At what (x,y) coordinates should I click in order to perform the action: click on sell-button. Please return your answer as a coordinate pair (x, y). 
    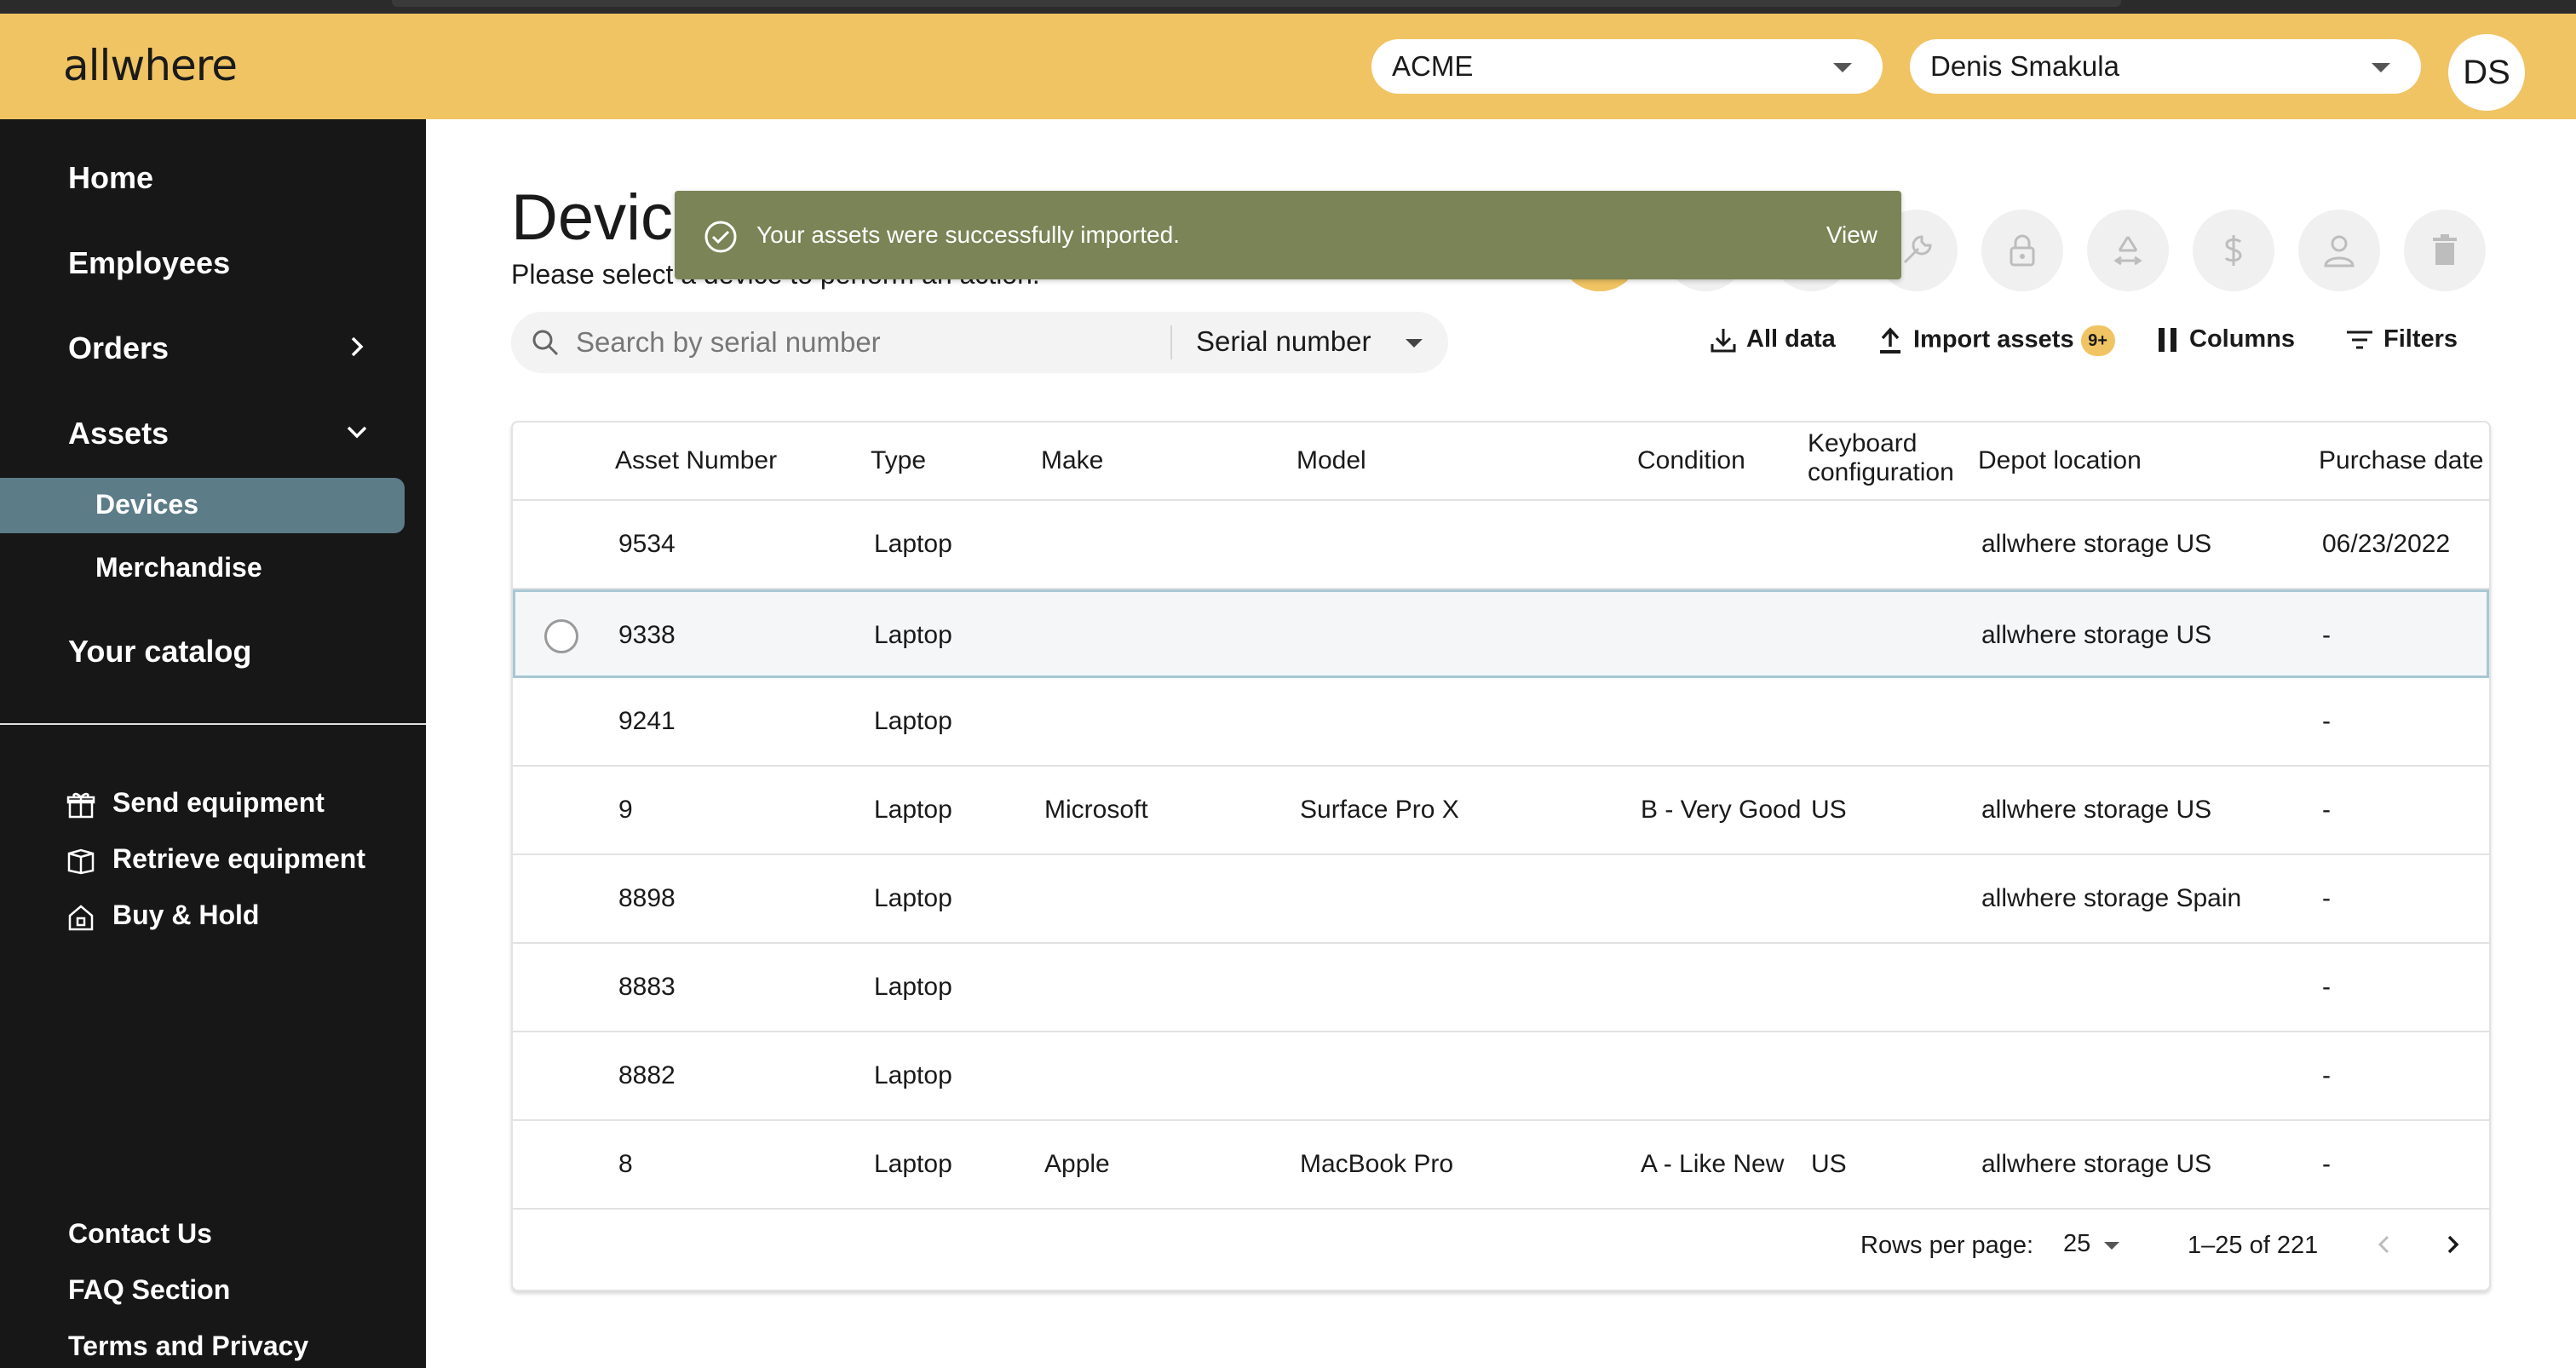
    Looking at the image, I should click on (2234, 250).